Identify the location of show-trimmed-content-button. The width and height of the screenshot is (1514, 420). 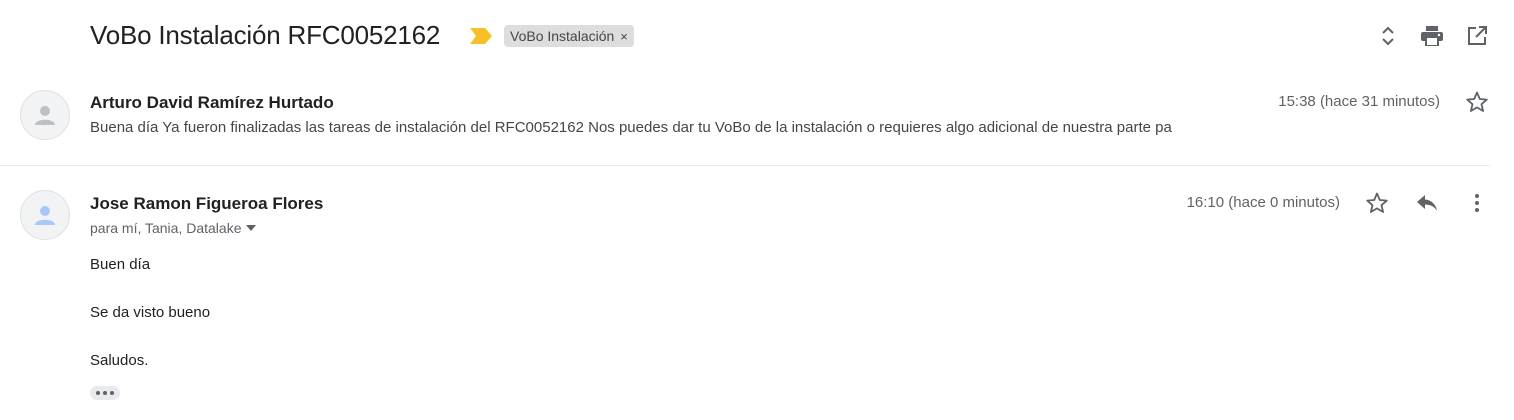
(105, 393).